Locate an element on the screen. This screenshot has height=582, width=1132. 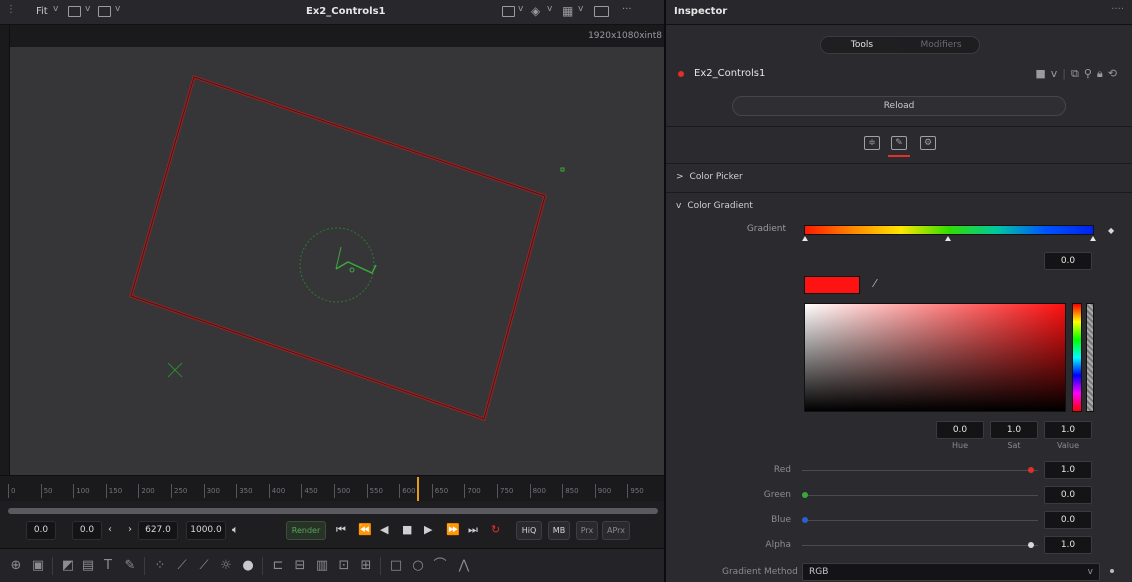
gradient-position-field: 0.0 is located at coordinates (1068, 261).